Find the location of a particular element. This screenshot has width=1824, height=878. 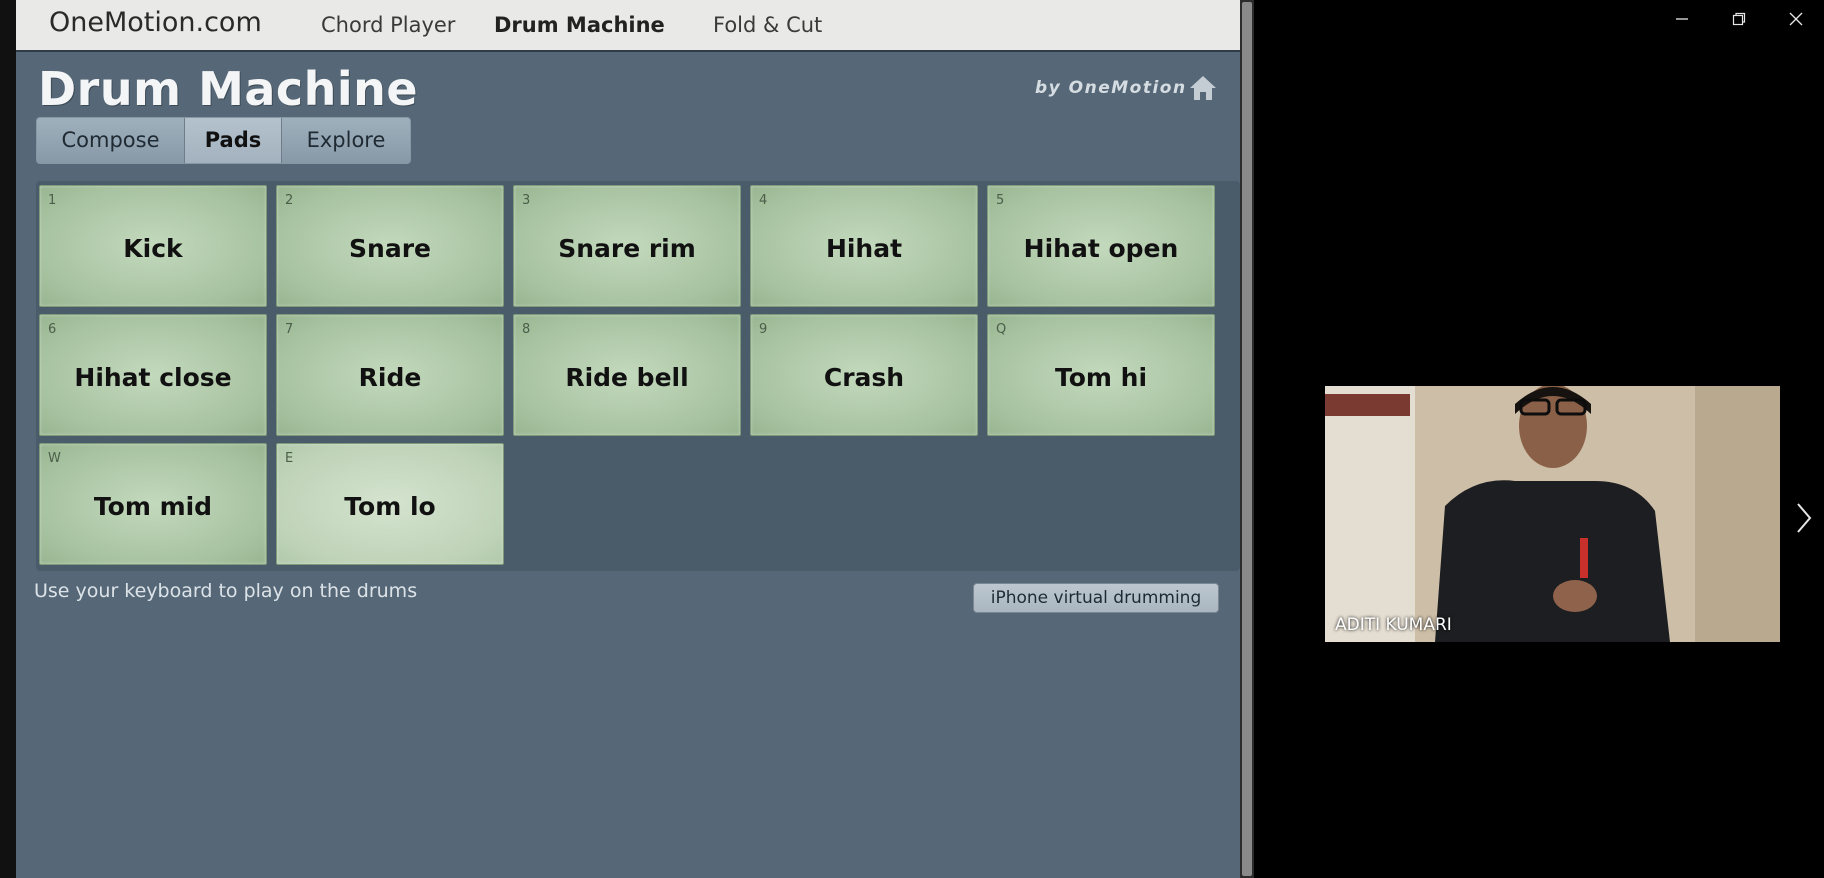

pad-crash: 9 Crash is located at coordinates (864, 375).